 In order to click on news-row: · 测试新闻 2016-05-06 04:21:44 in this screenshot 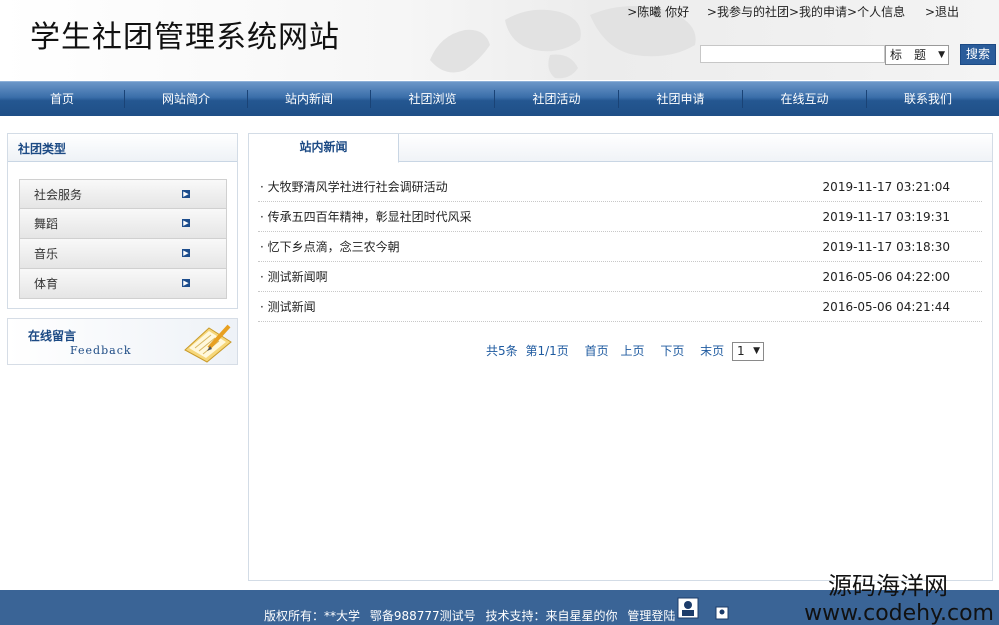, I will do `click(620, 307)`.